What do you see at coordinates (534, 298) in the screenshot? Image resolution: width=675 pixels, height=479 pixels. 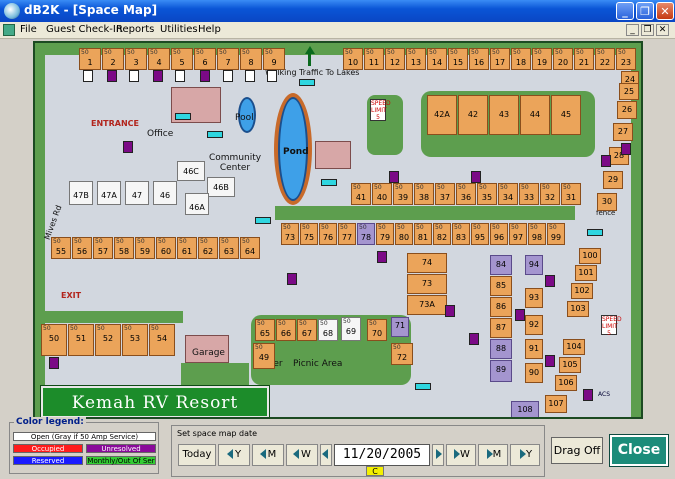 I see `site-93: 93` at bounding box center [534, 298].